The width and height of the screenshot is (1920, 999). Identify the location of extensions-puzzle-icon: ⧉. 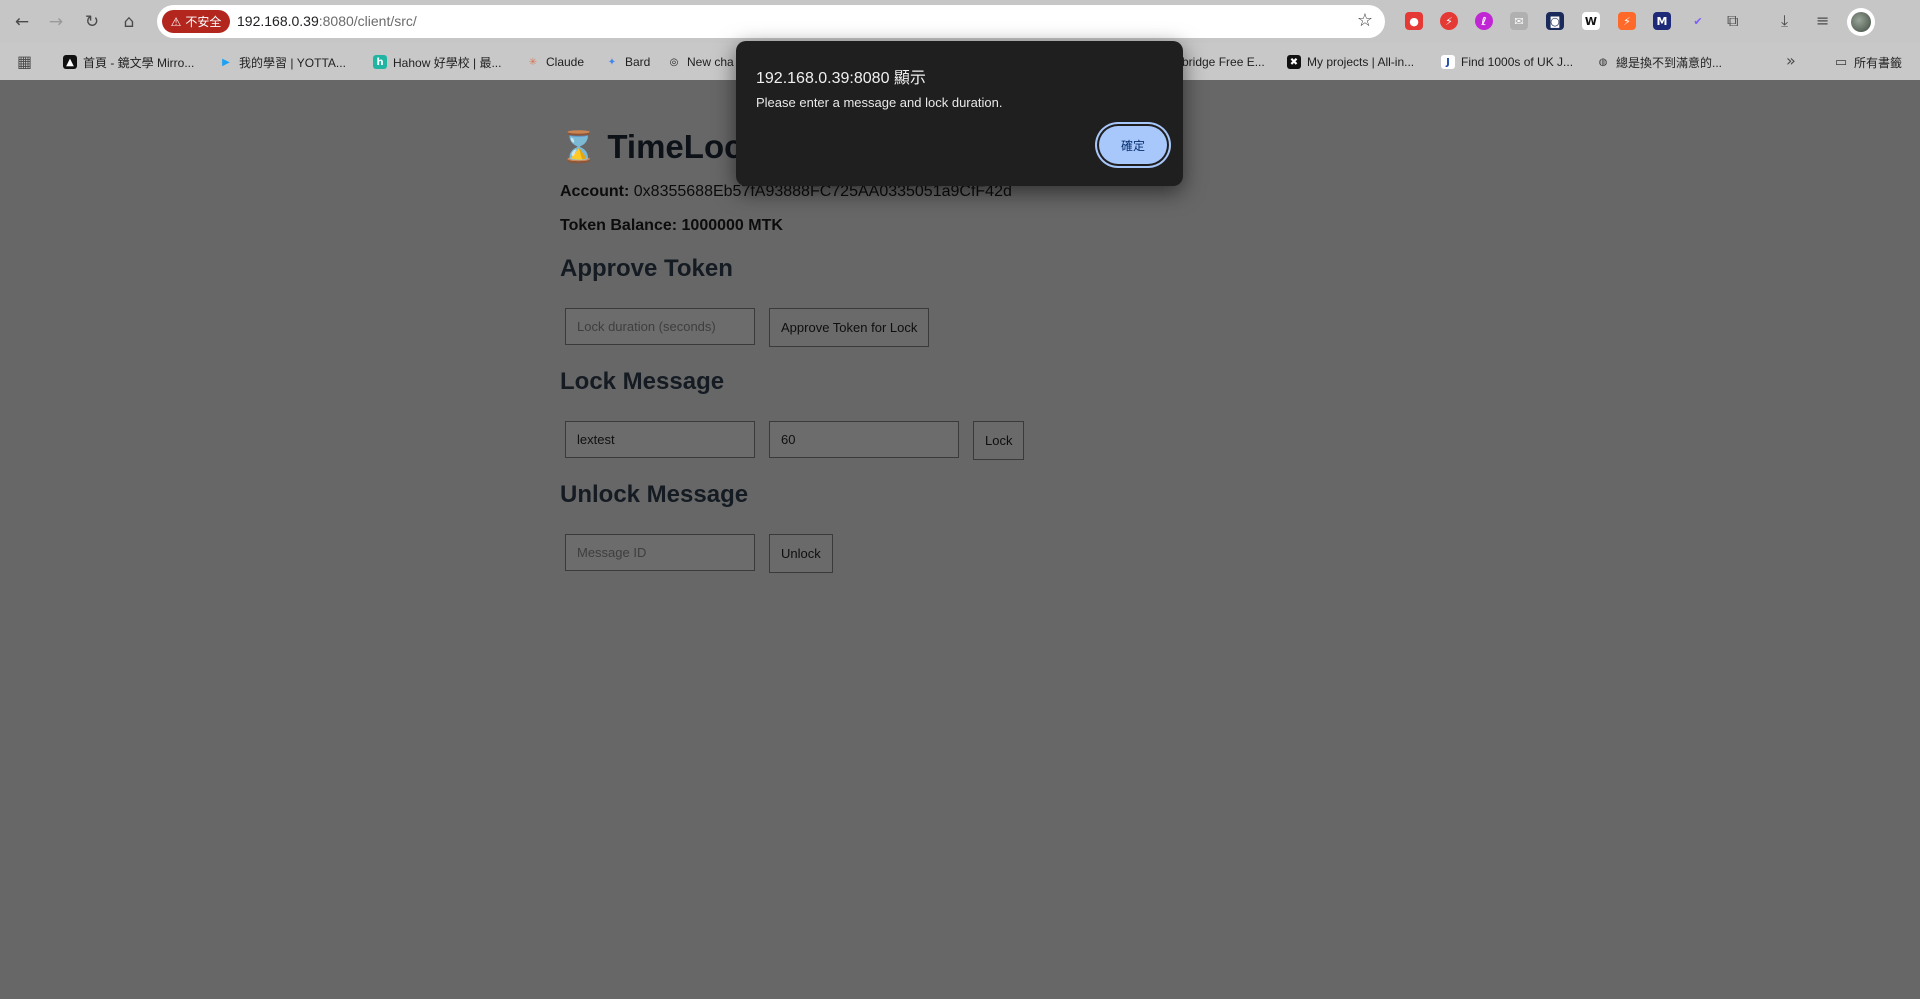
(1732, 21).